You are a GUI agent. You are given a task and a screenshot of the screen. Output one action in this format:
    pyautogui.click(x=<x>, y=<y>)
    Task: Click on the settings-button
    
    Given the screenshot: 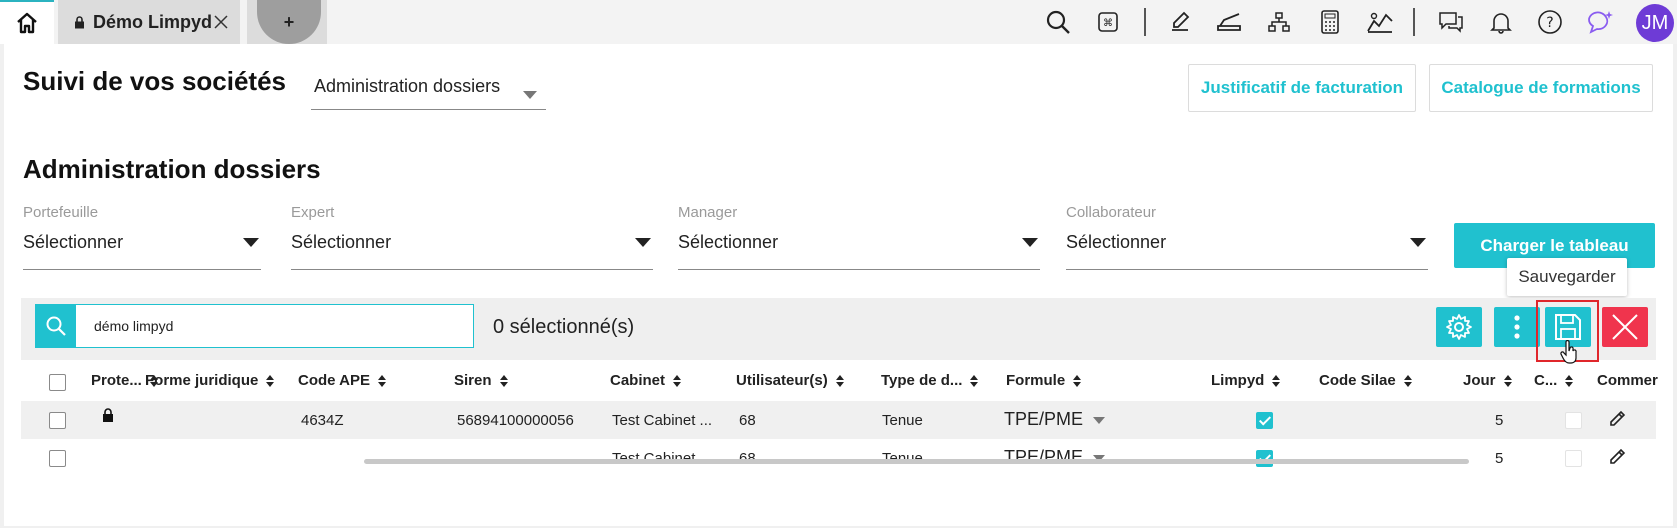 What is the action you would take?
    pyautogui.click(x=1459, y=327)
    